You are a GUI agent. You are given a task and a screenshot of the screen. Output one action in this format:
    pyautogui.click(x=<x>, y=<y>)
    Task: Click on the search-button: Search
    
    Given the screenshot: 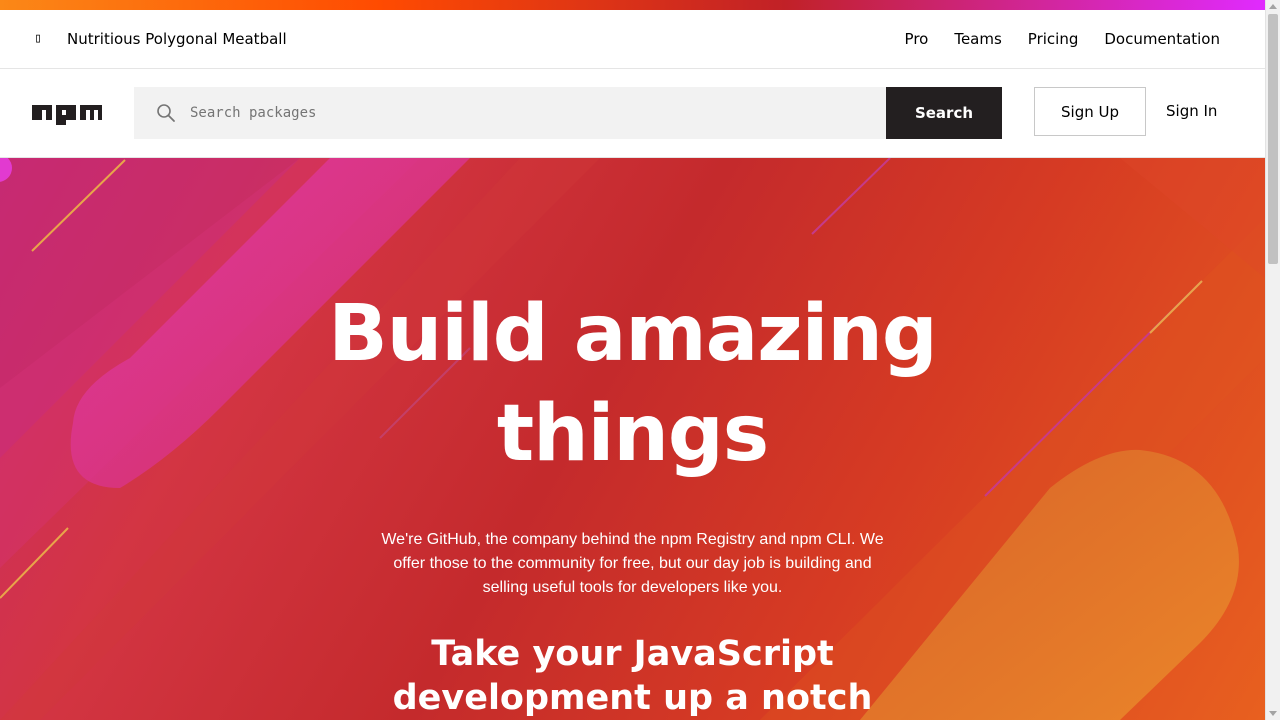 What is the action you would take?
    pyautogui.click(x=944, y=113)
    